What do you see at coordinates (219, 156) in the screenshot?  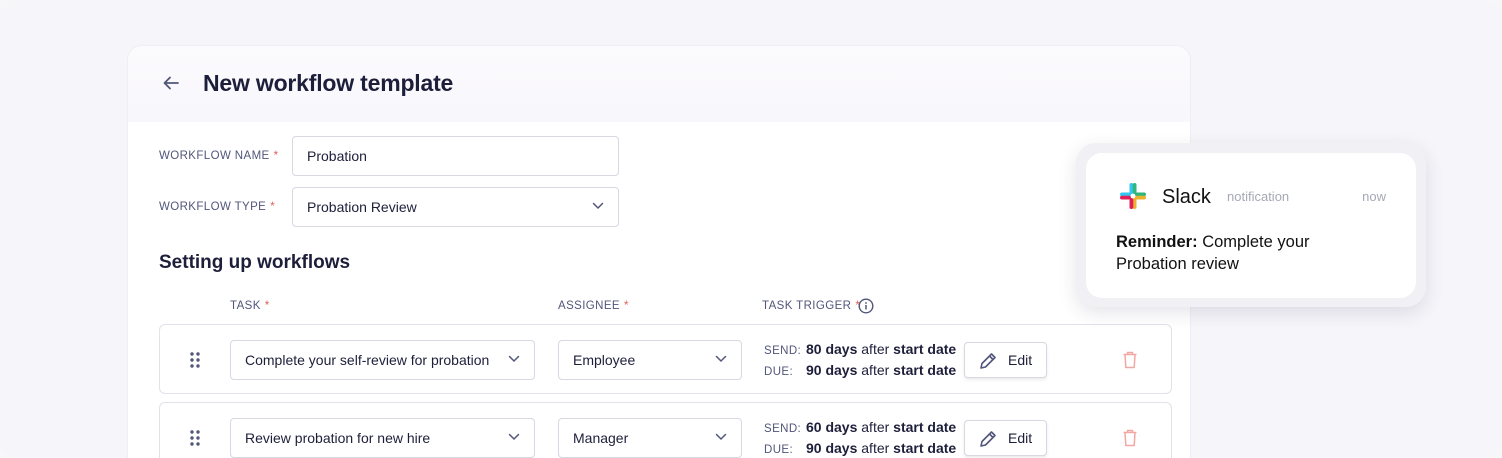 I see `workflow-name-label: WORKFLOW NAME *` at bounding box center [219, 156].